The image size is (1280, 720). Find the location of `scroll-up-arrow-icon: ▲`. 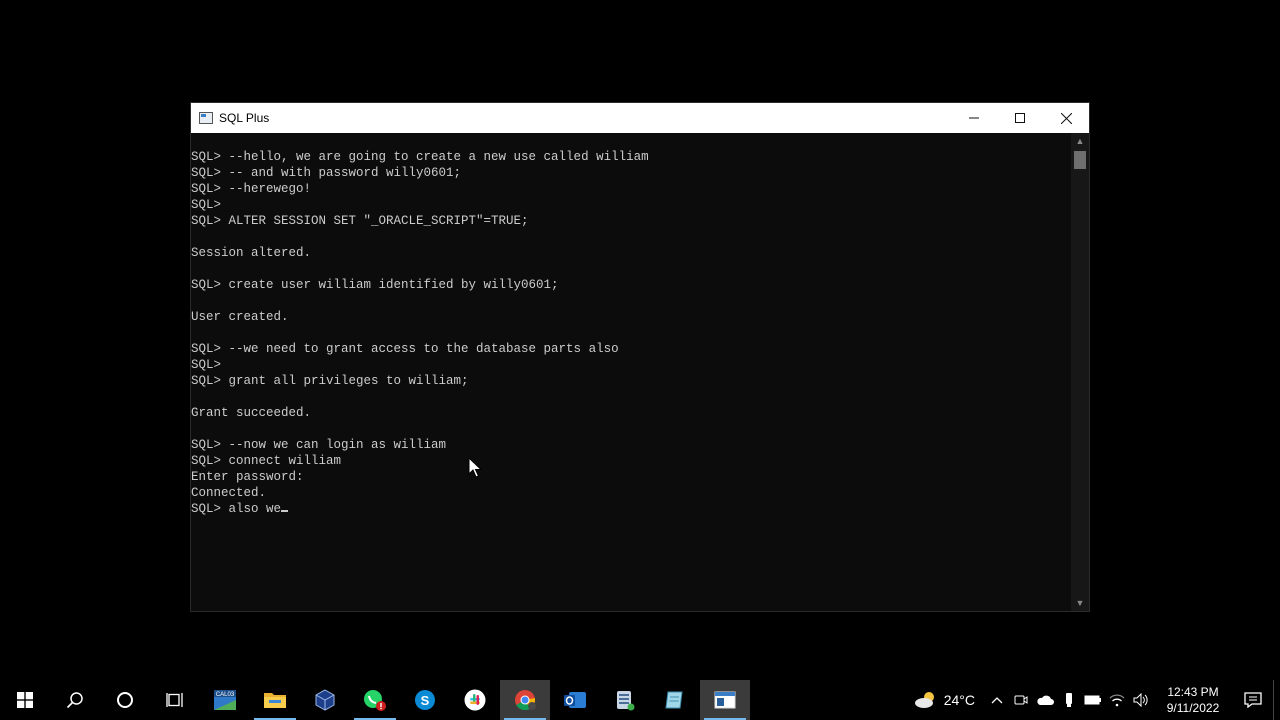

scroll-up-arrow-icon: ▲ is located at coordinates (1080, 141).